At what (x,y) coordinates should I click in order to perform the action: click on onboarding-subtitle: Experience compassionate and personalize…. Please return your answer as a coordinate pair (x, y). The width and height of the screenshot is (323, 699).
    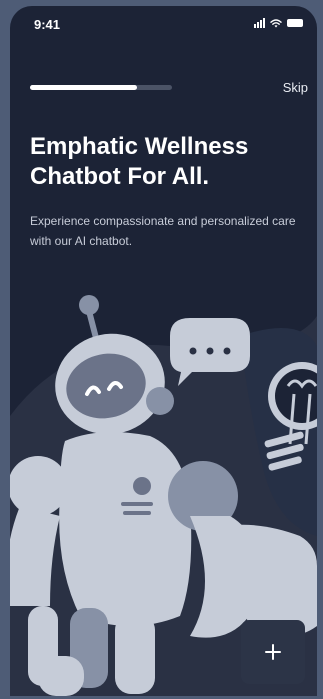
    Looking at the image, I should click on (163, 231).